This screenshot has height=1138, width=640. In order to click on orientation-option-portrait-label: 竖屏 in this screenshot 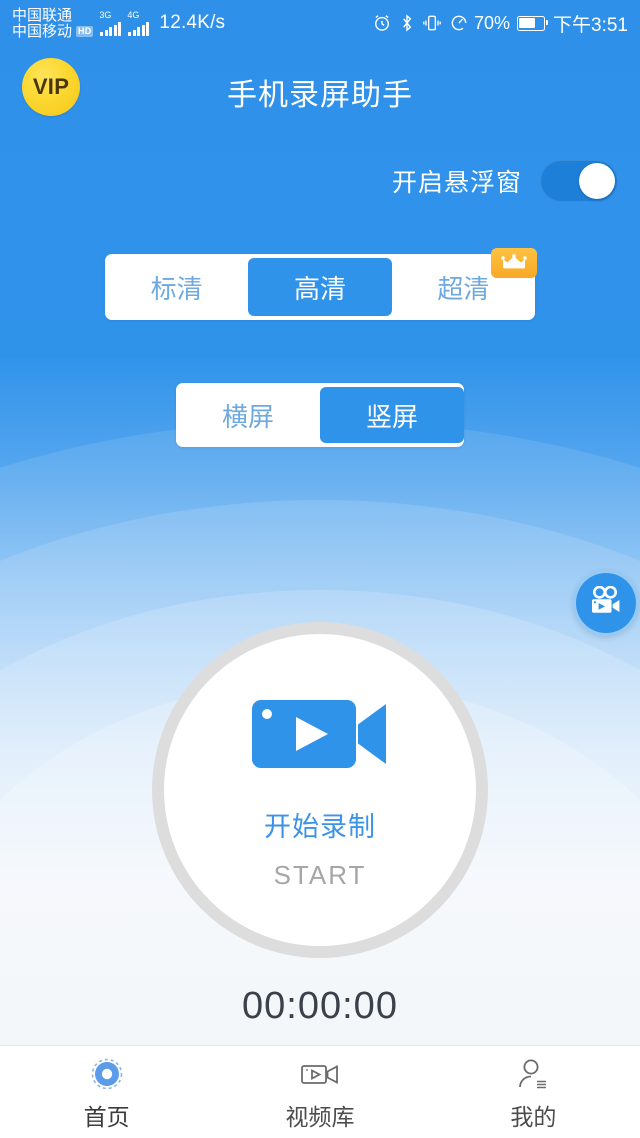, I will do `click(391, 416)`.